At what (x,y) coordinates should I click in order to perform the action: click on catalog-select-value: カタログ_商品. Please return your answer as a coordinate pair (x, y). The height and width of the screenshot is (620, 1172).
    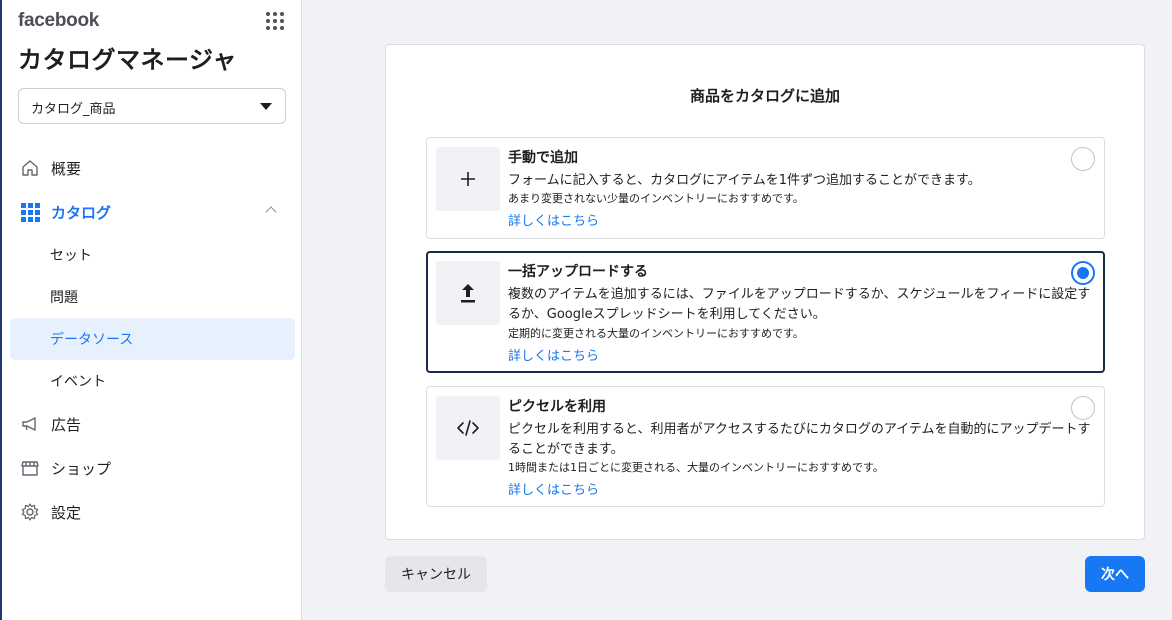
    Looking at the image, I should click on (73, 109).